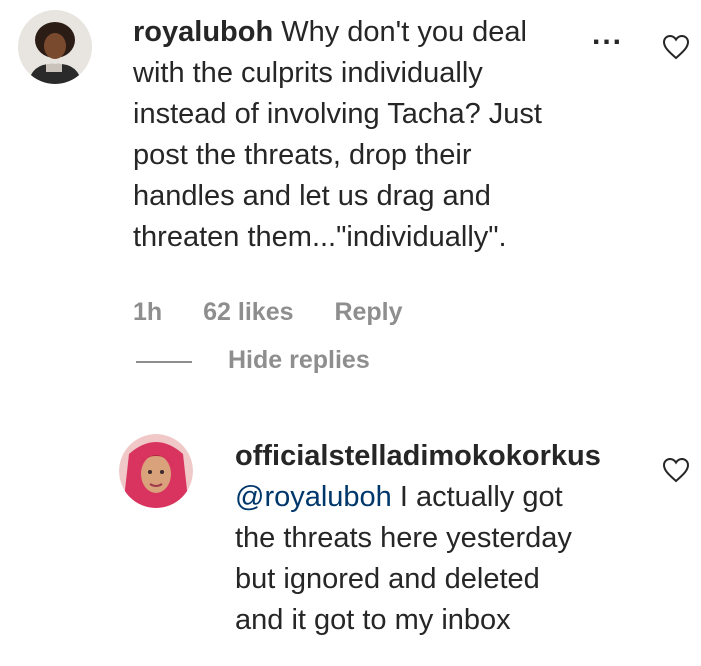  Describe the element at coordinates (313, 497) in the screenshot. I see `reply-mention: @royaluboh` at that location.